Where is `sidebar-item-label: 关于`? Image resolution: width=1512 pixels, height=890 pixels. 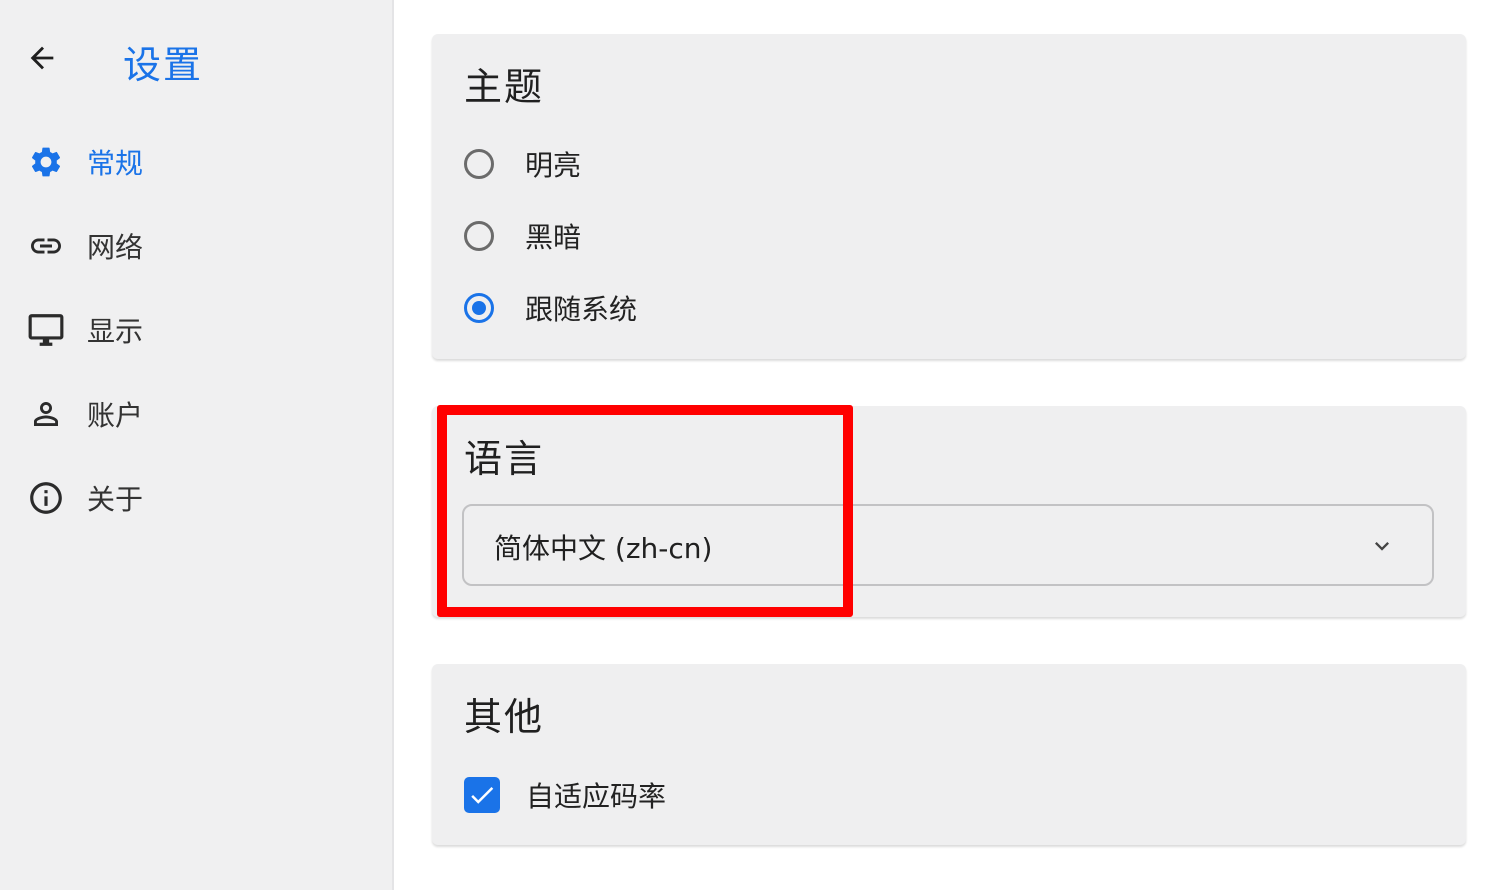
sidebar-item-label: 关于 is located at coordinates (115, 499).